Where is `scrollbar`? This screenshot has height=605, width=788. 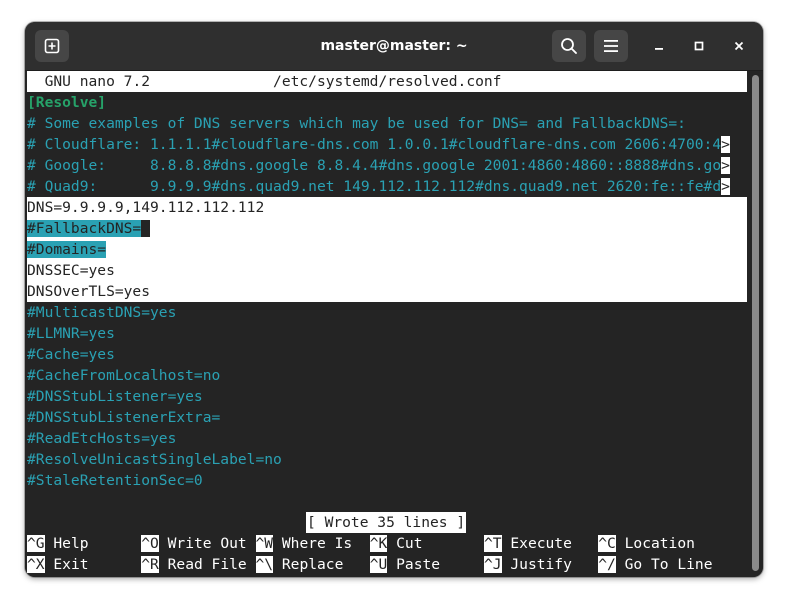
scrollbar is located at coordinates (755, 324).